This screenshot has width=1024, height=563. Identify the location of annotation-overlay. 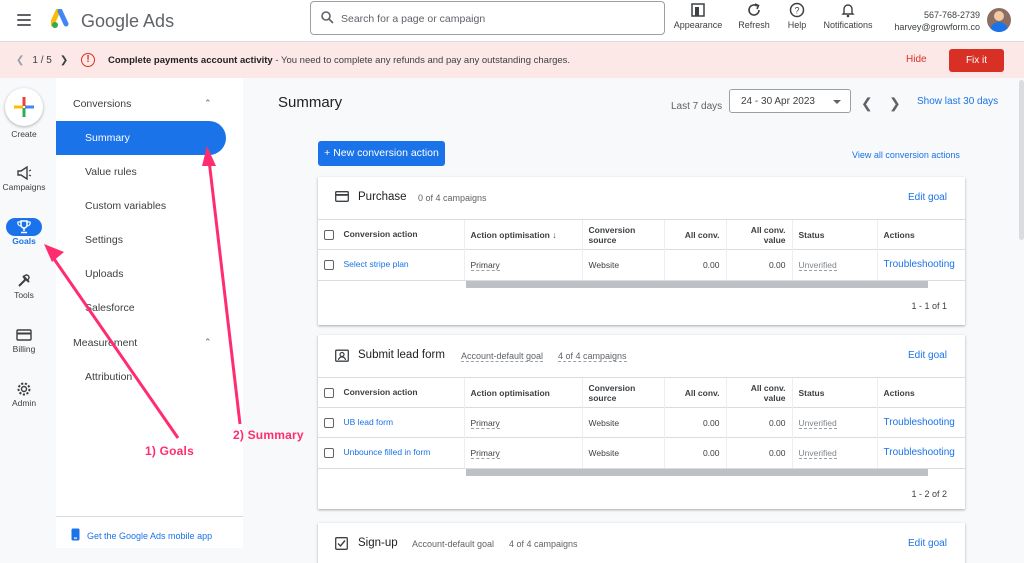
(143, 292).